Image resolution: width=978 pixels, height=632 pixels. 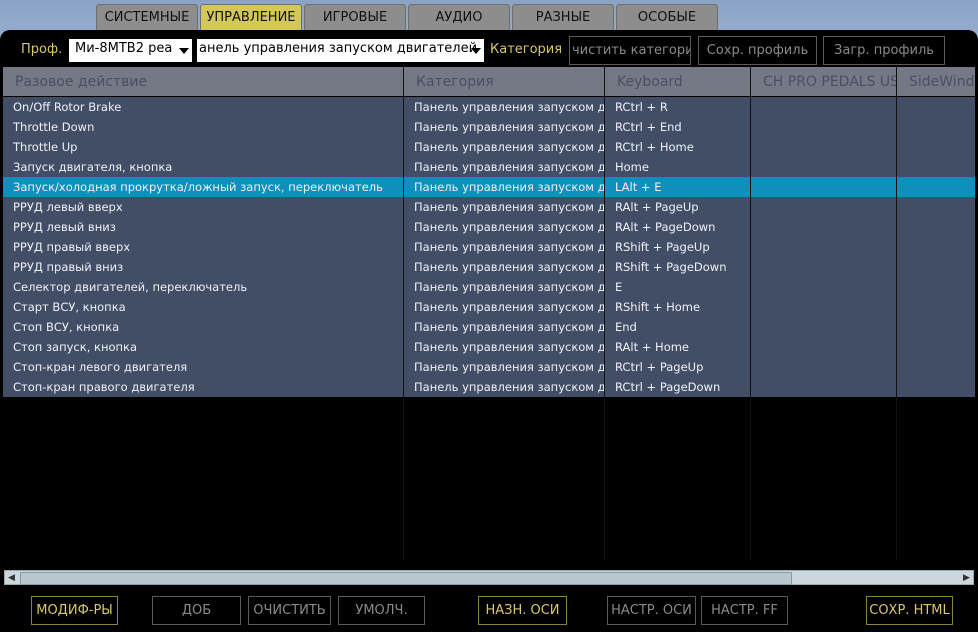 I want to click on column-header-keyboard: Keyboard, so click(x=678, y=81).